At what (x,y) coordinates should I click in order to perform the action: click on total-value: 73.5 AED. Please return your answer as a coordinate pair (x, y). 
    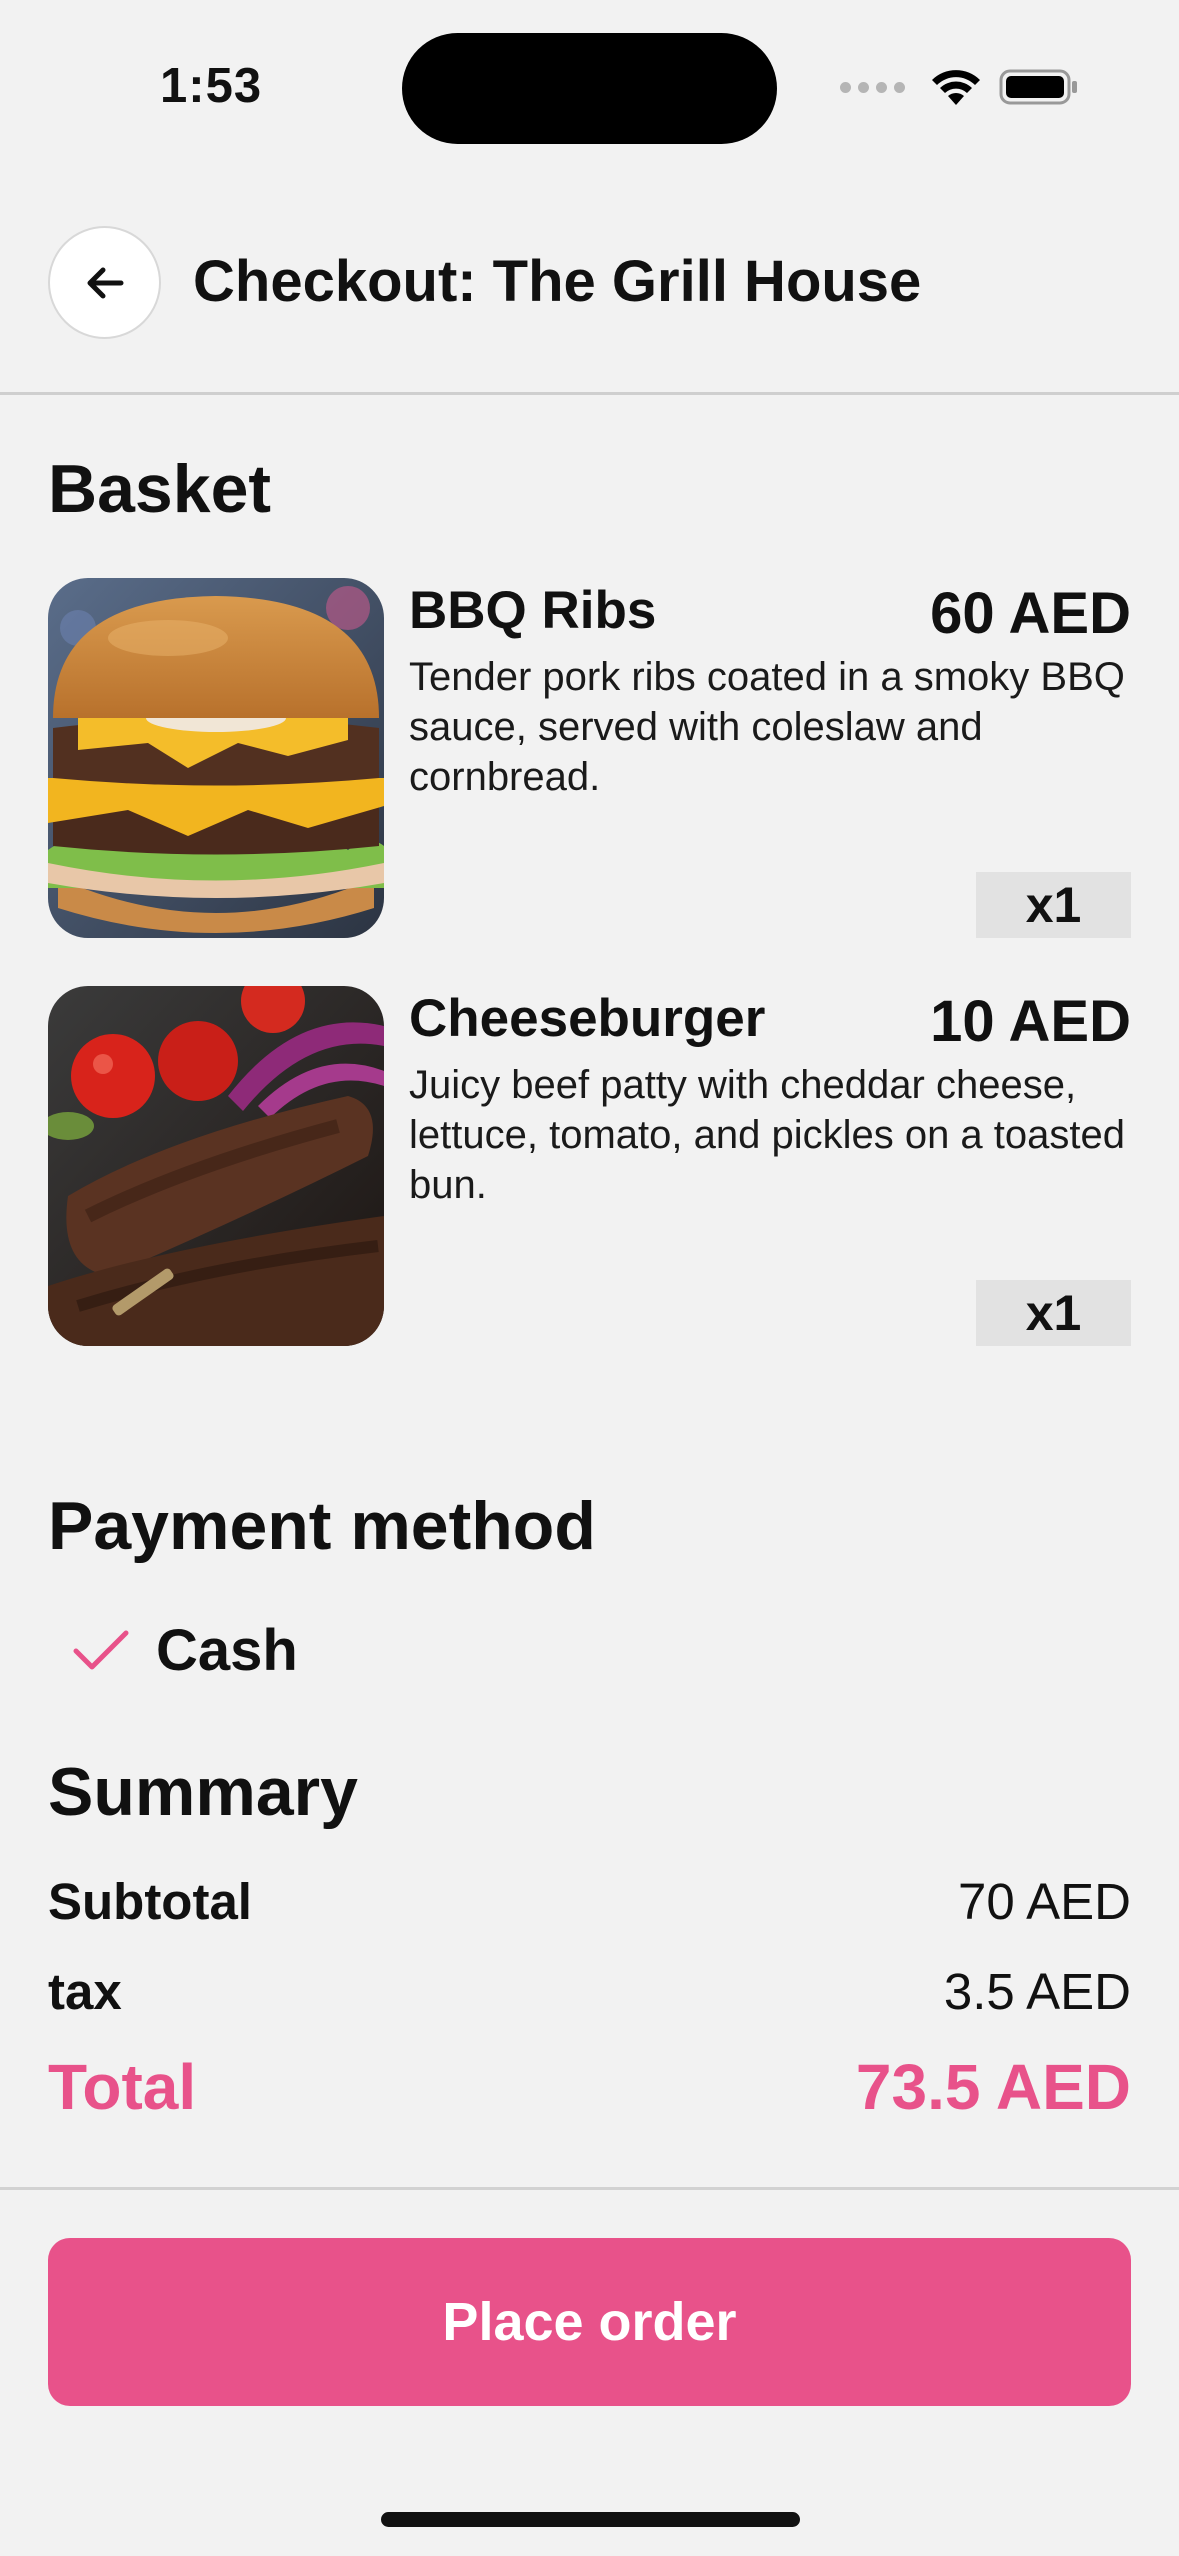
    Looking at the image, I should click on (993, 2087).